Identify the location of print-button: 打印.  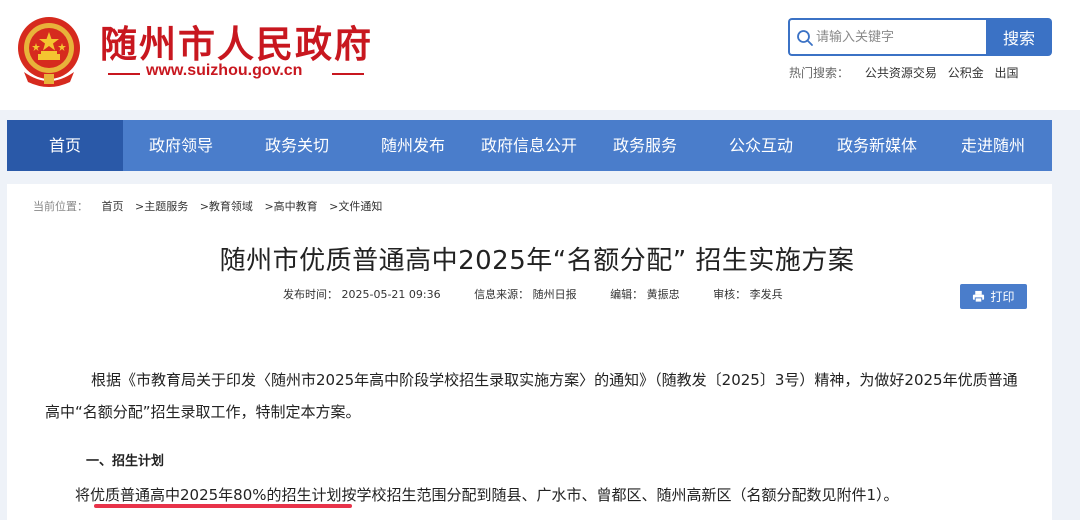
(993, 296).